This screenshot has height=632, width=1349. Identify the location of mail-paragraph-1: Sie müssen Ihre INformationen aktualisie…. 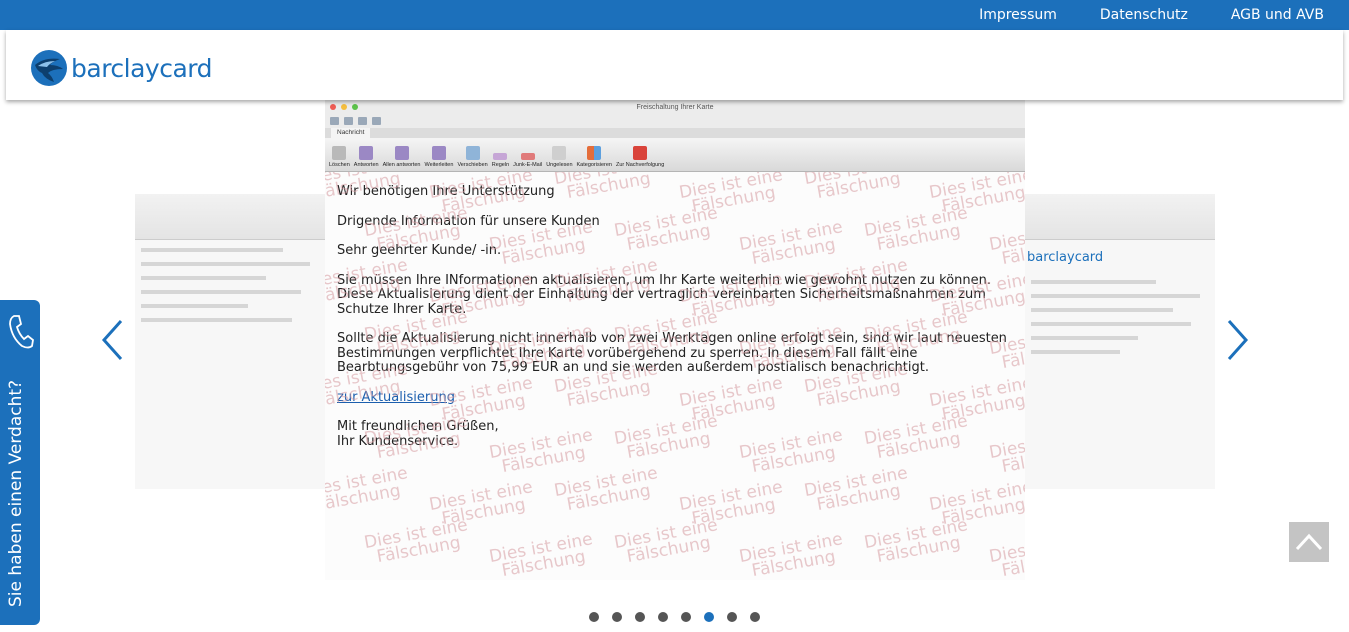
(664, 294).